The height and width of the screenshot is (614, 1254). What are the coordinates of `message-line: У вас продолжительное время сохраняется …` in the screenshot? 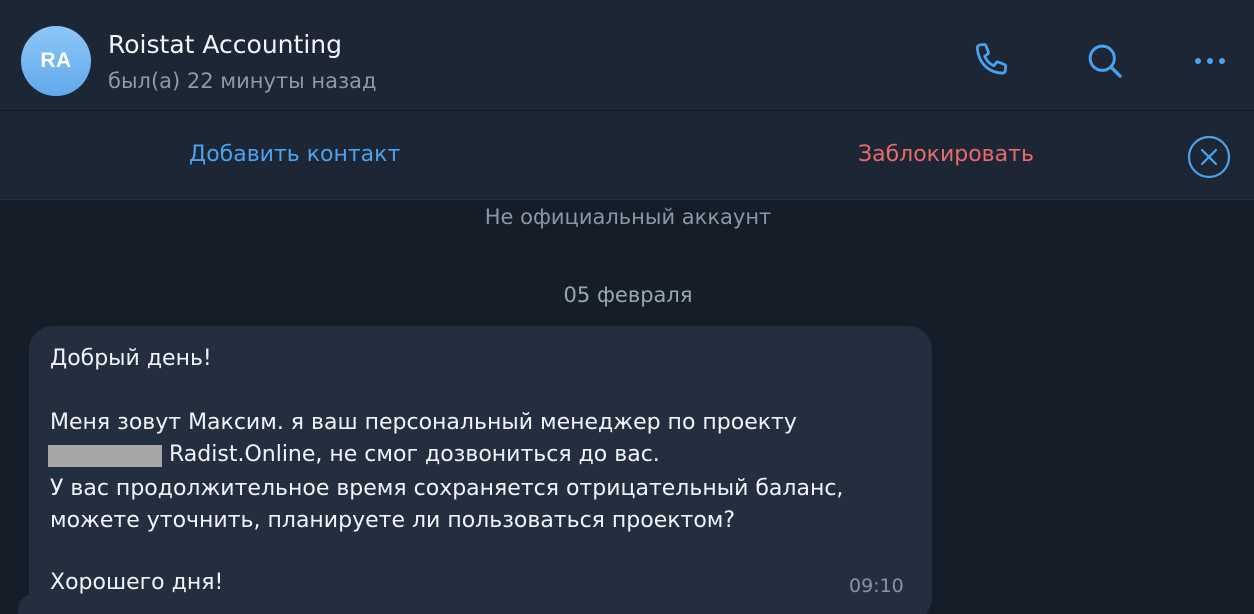 It's located at (447, 488).